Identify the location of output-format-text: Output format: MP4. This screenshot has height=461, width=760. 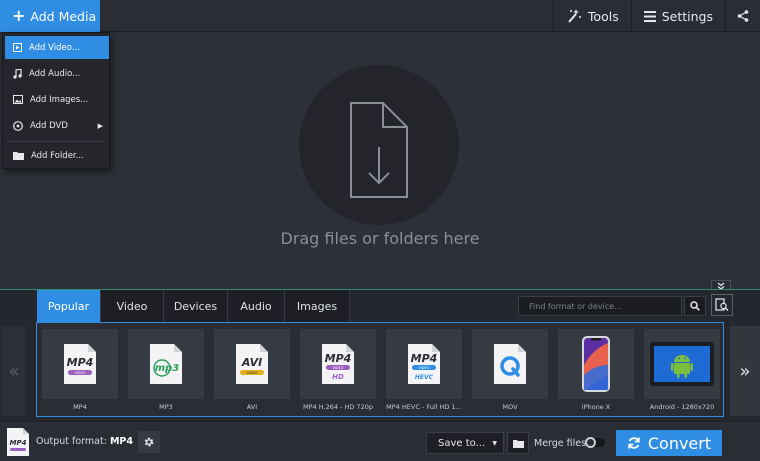
(84, 441).